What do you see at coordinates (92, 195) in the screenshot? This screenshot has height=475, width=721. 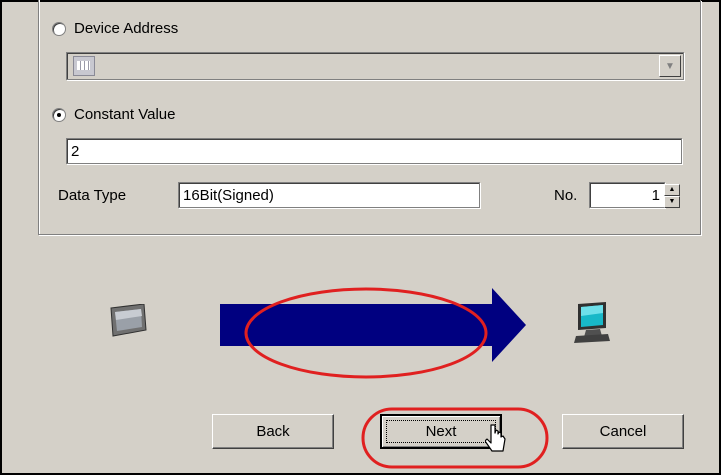 I see `data-type-label: Data Type` at bounding box center [92, 195].